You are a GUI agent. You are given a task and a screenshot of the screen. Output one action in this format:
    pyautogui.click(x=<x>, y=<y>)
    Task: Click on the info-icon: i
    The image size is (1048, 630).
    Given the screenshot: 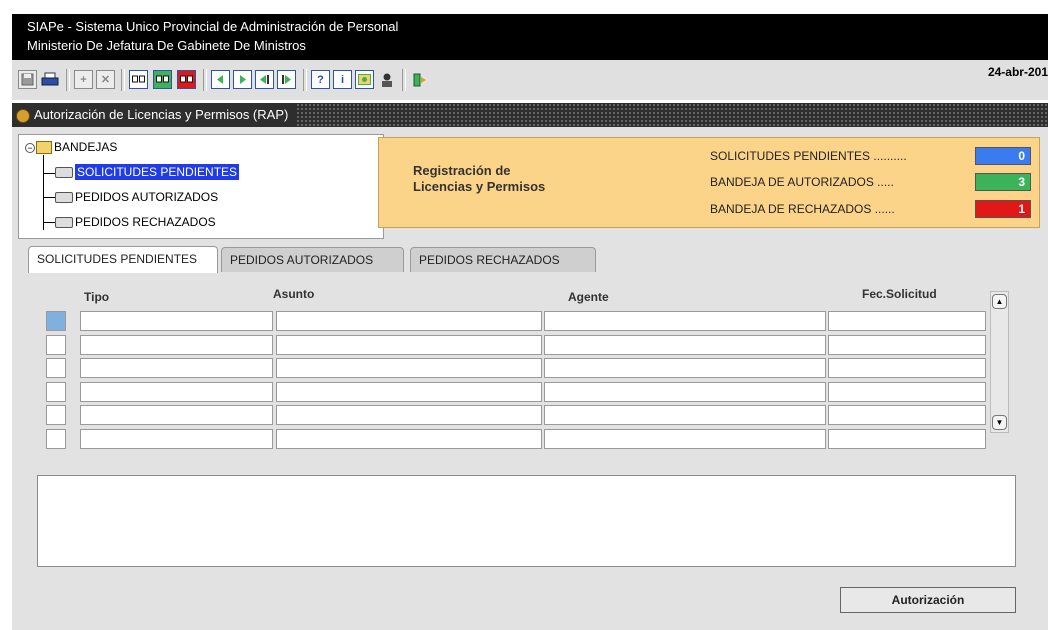 What is the action you would take?
    pyautogui.click(x=342, y=79)
    